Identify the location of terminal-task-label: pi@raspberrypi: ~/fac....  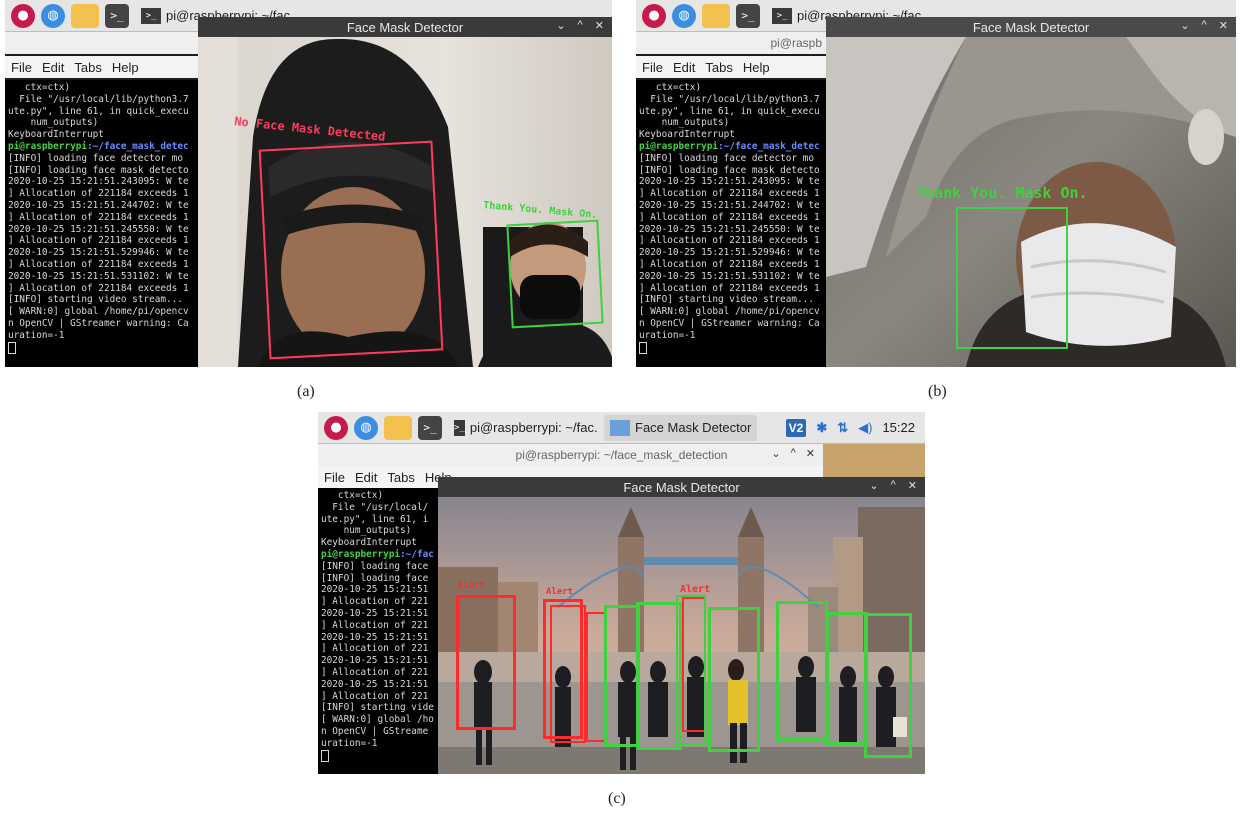
(533, 427).